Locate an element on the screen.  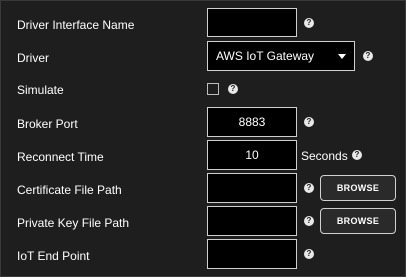
certificate-file-path-input is located at coordinates (252, 188).